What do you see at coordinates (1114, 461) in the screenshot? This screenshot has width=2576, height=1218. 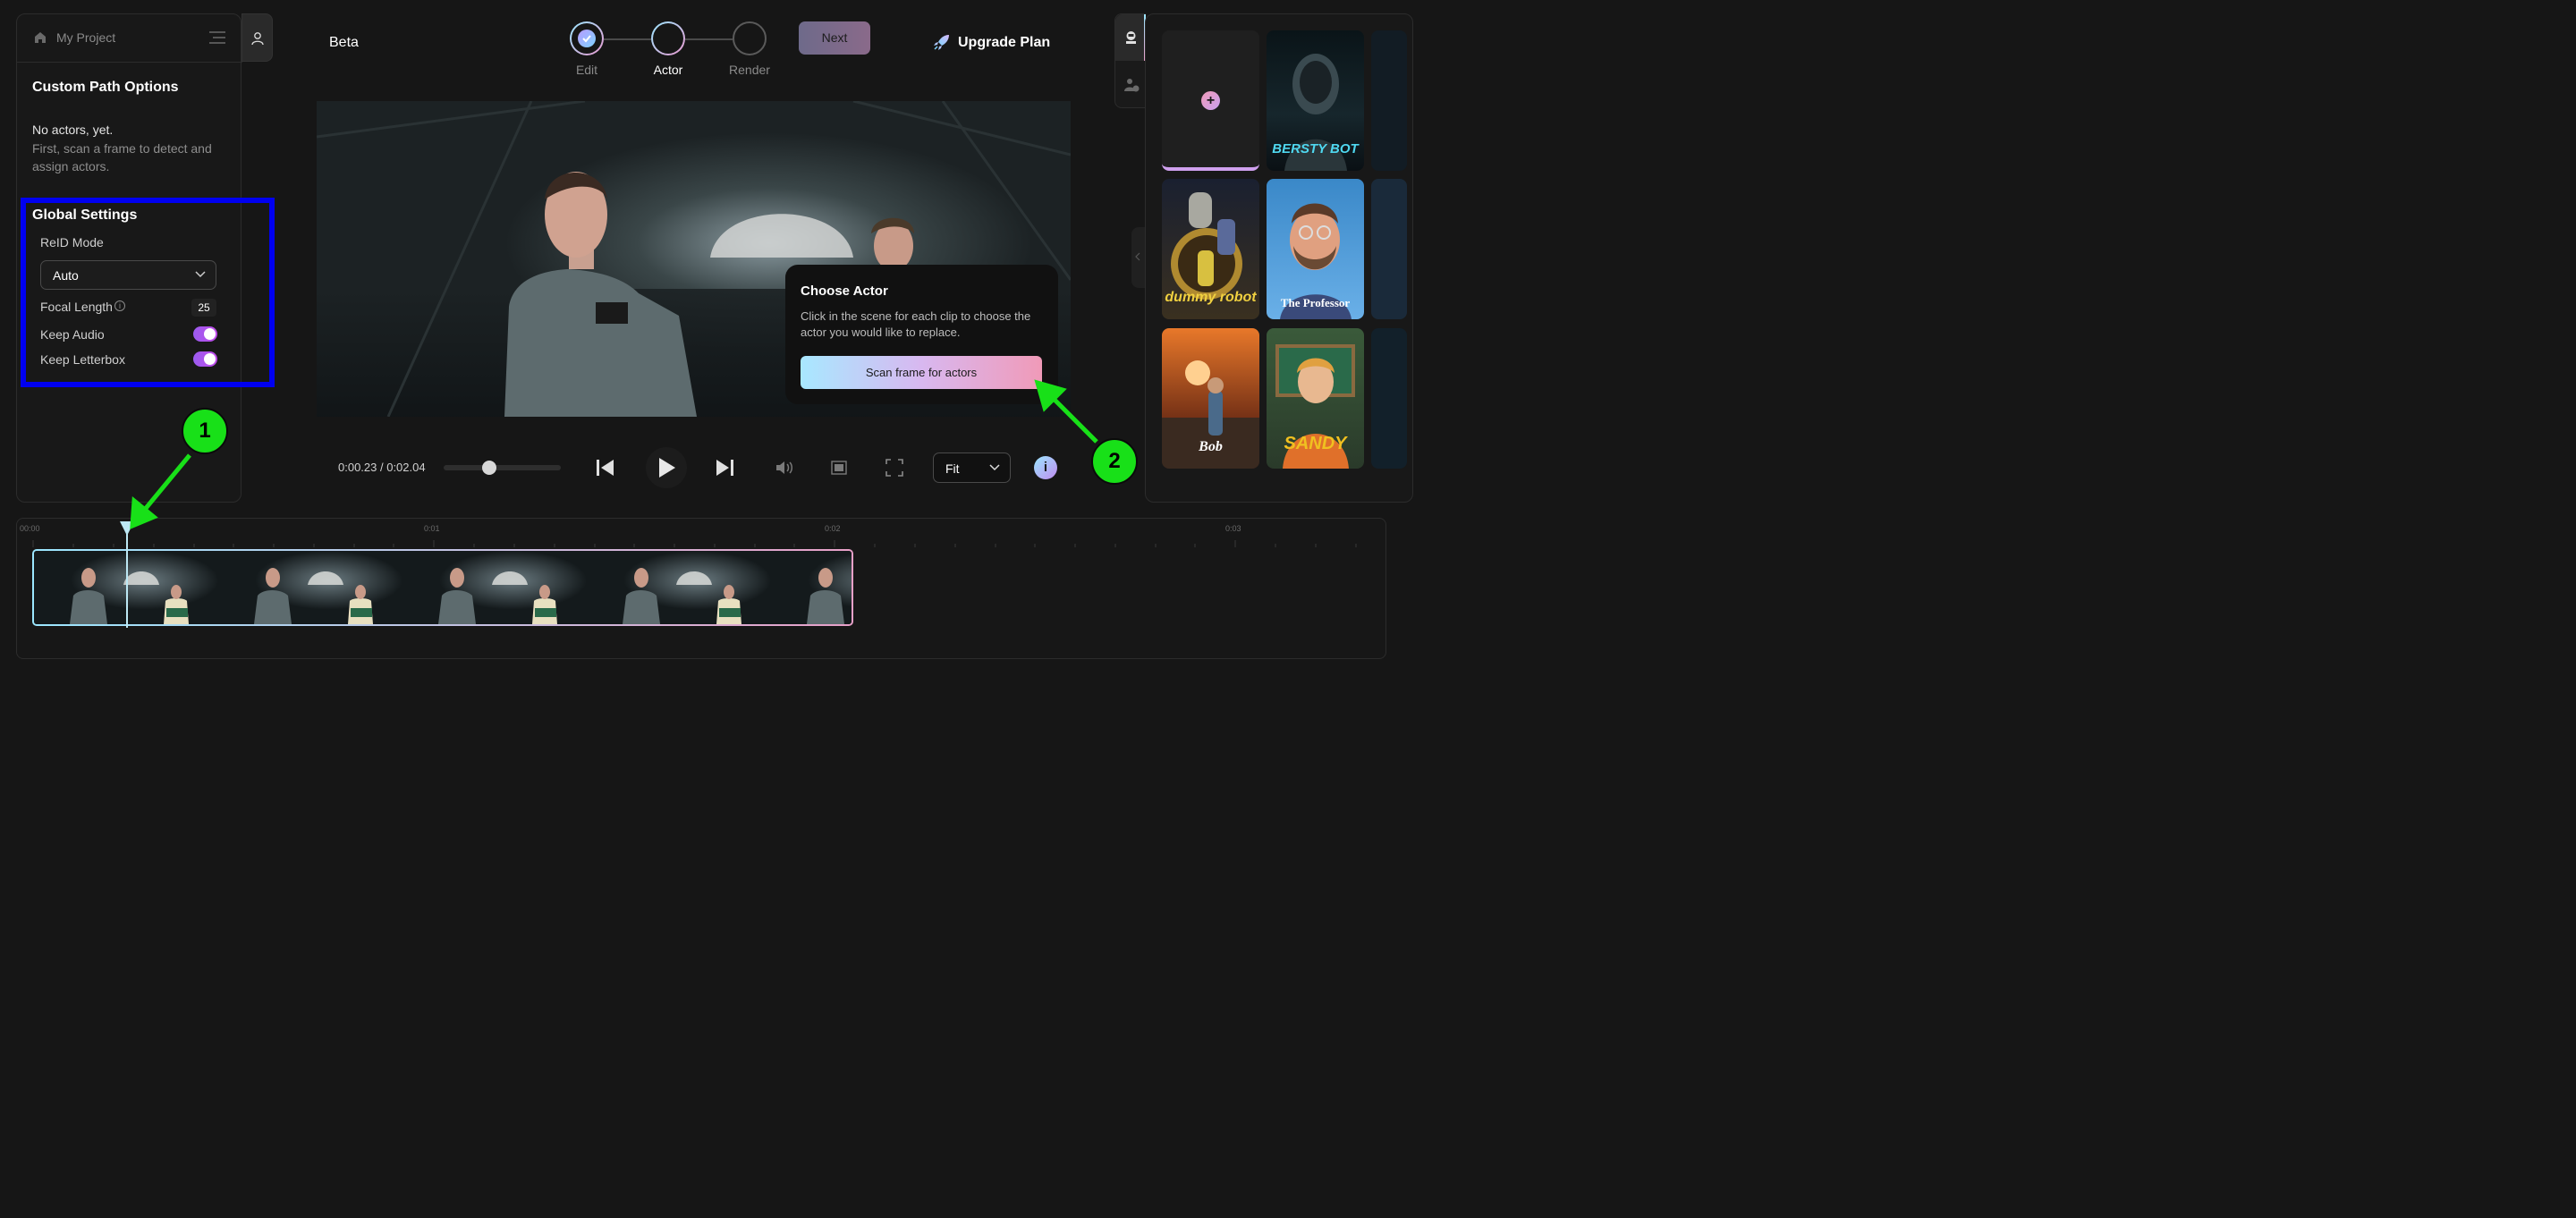 I see `callout-badge-2: 2` at bounding box center [1114, 461].